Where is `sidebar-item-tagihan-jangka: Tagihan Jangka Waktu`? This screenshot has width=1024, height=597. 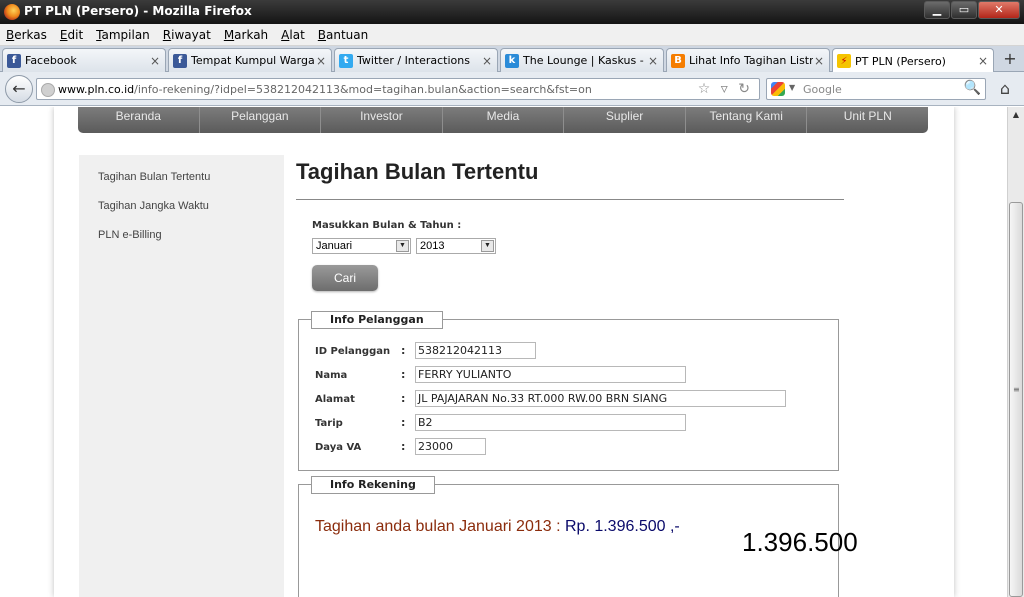 sidebar-item-tagihan-jangka: Tagihan Jangka Waktu is located at coordinates (153, 206).